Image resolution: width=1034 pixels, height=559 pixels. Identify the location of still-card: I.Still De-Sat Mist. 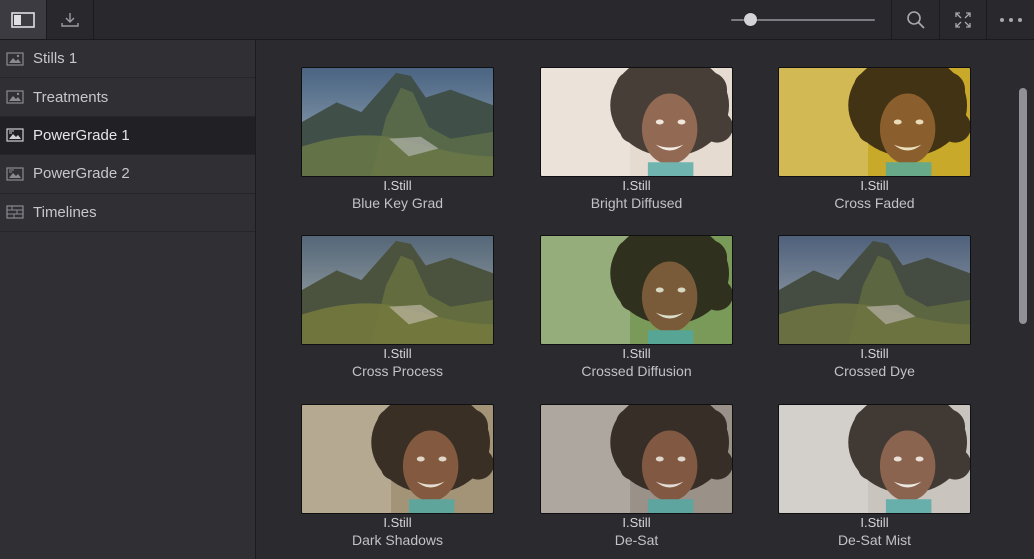
(874, 476).